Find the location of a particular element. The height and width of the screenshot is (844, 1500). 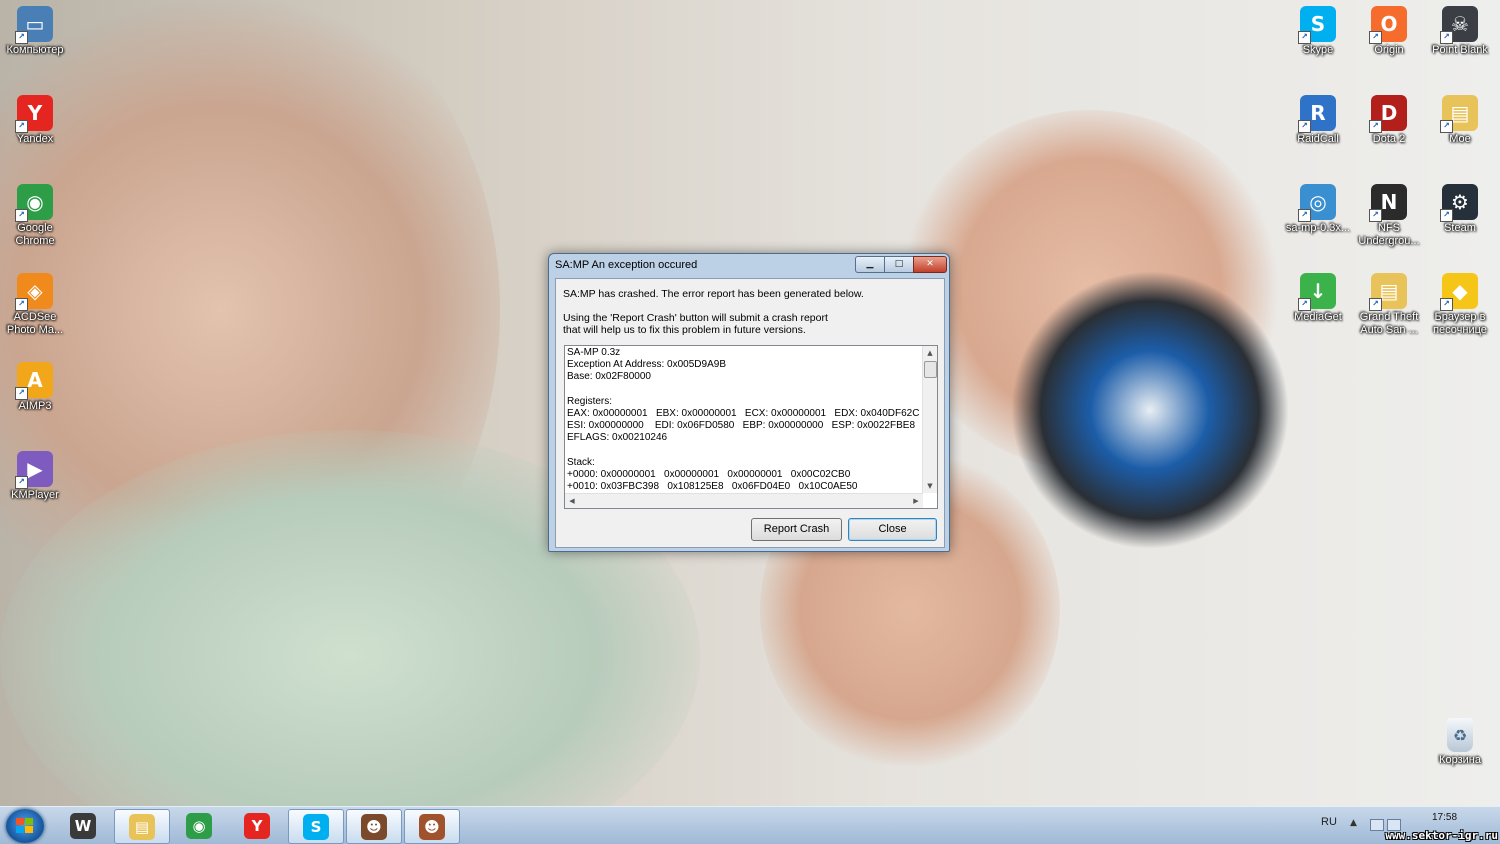

scroll-thumb is located at coordinates (930, 369).